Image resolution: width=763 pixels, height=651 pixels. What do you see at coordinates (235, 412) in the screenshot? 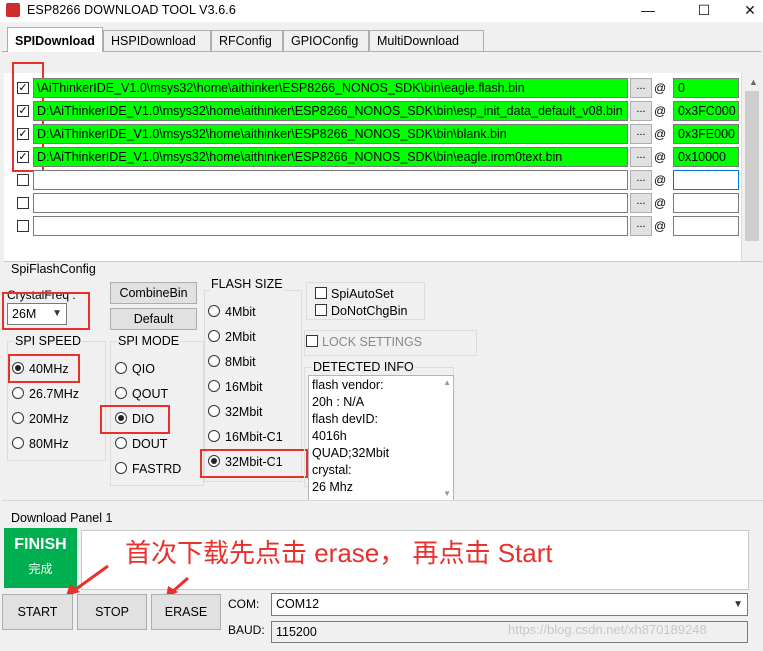
I see `flash-size-radio: 32Mbit` at bounding box center [235, 412].